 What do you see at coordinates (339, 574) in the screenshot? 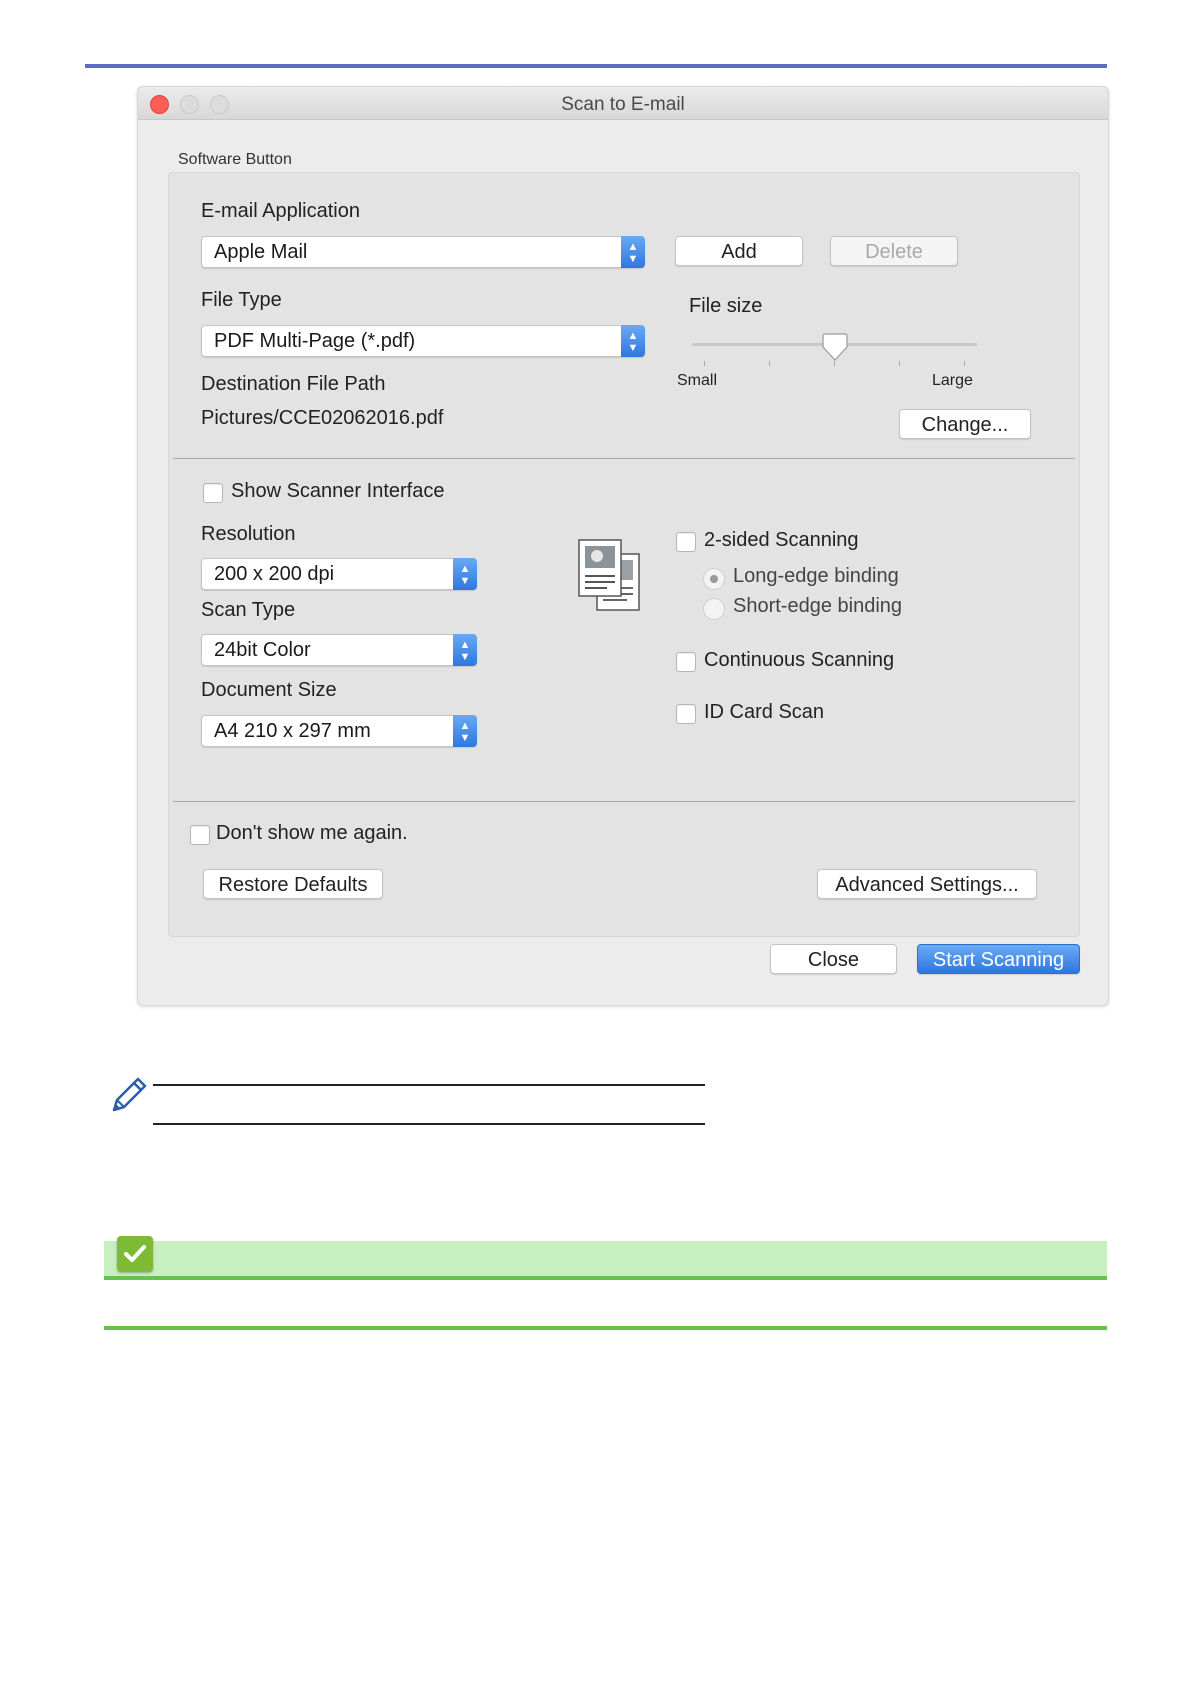
I see `resolution-select: 200 x 200 dpi ▲ ▼` at bounding box center [339, 574].